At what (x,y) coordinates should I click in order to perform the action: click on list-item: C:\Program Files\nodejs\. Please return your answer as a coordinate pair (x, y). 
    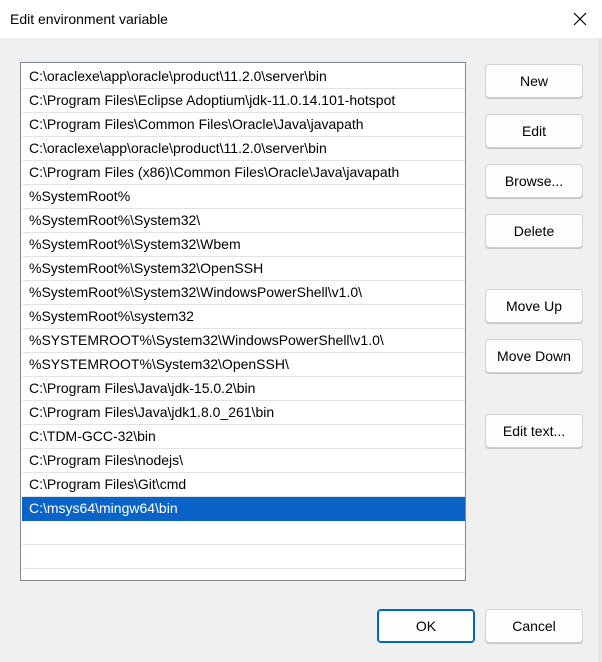
    Looking at the image, I should click on (243, 461).